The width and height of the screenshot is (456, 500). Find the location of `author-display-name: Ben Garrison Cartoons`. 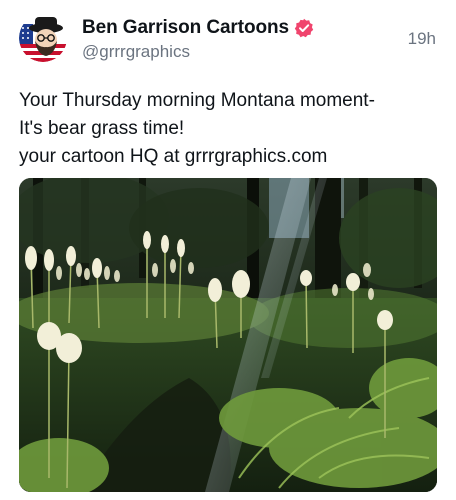

author-display-name: Ben Garrison Cartoons is located at coordinates (185, 28).